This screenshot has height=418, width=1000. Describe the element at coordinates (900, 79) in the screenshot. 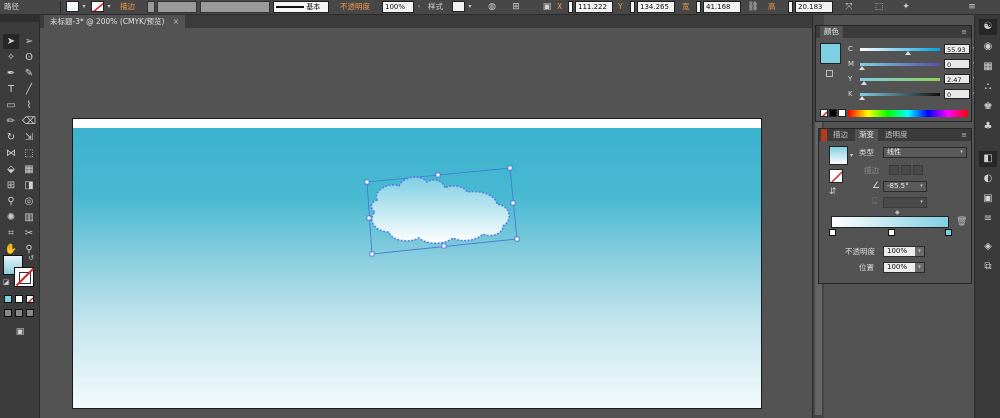

I see `yellow-slider` at that location.